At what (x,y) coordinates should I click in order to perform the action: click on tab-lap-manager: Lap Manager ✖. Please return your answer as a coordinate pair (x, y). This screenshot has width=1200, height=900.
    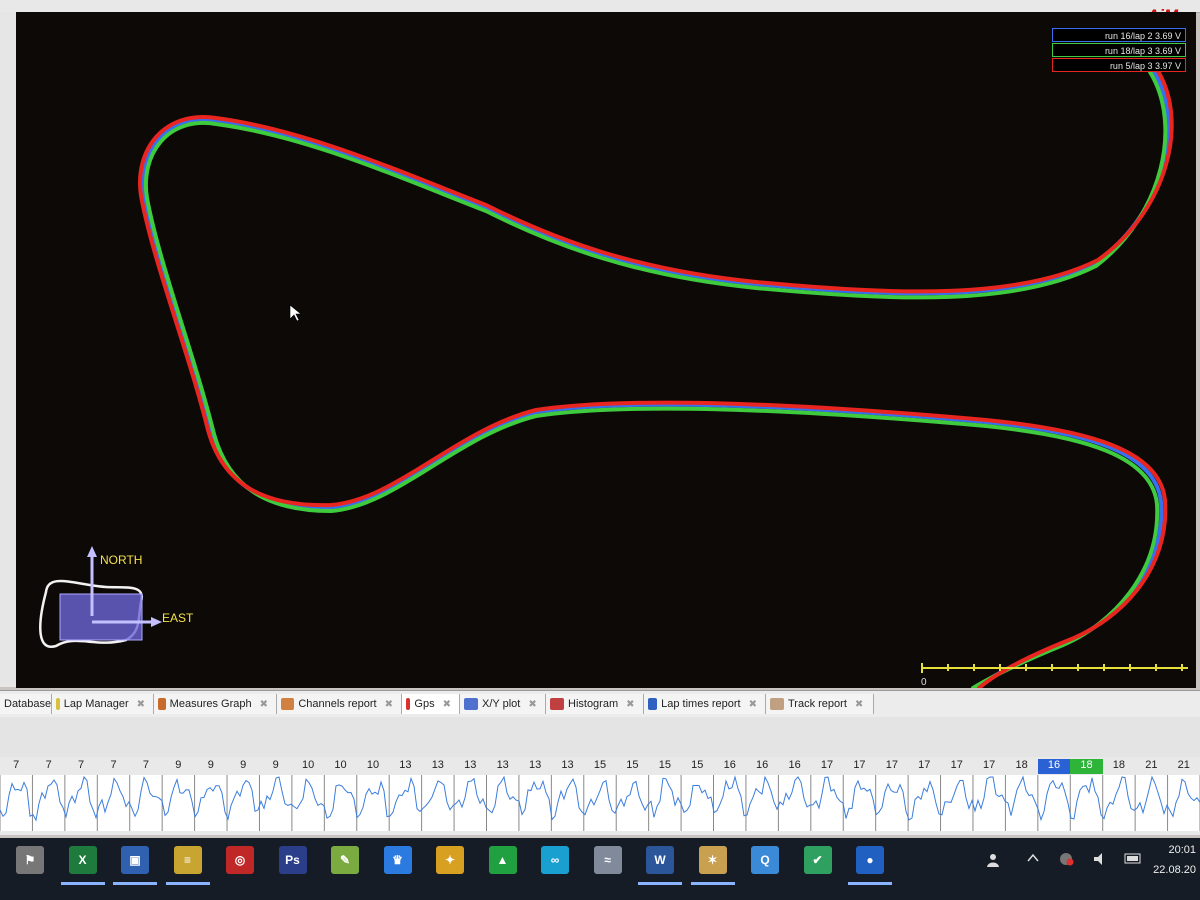
    Looking at the image, I should click on (103, 704).